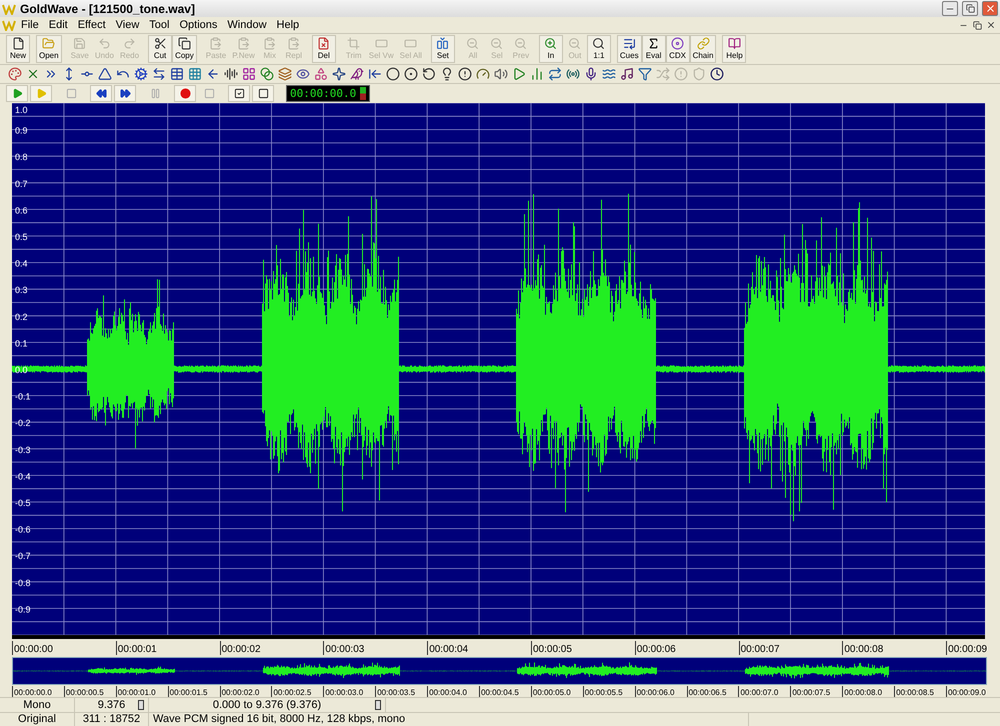 This screenshot has width=1000, height=726. Describe the element at coordinates (188, 693) in the screenshot. I see `time-label: 00:00:01.5` at that location.